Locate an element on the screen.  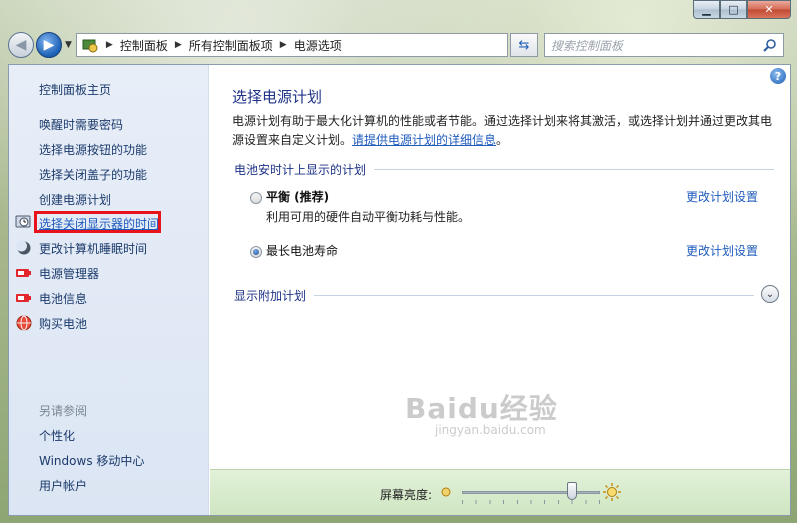
see-also-heading: 另请参阅 is located at coordinates (63, 411).